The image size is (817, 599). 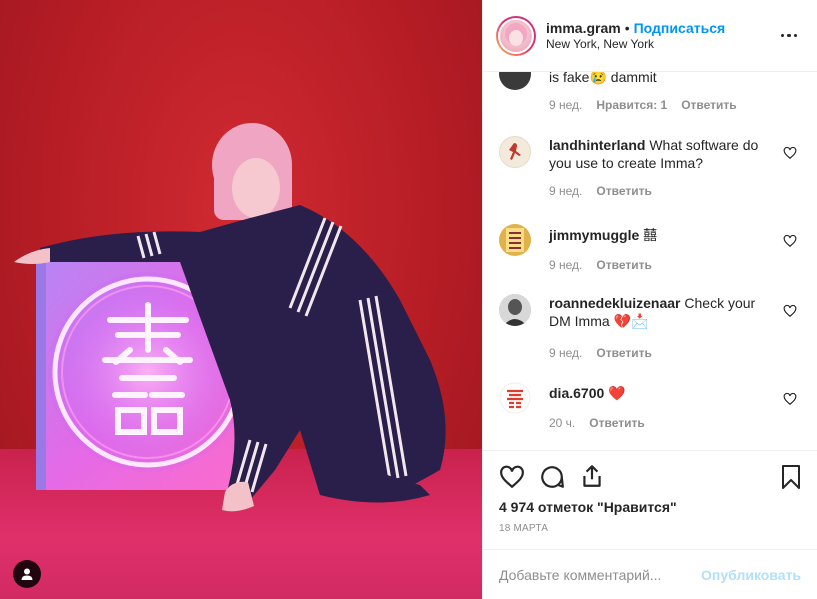 I want to click on comment-username: jimmymuggle, so click(x=594, y=235).